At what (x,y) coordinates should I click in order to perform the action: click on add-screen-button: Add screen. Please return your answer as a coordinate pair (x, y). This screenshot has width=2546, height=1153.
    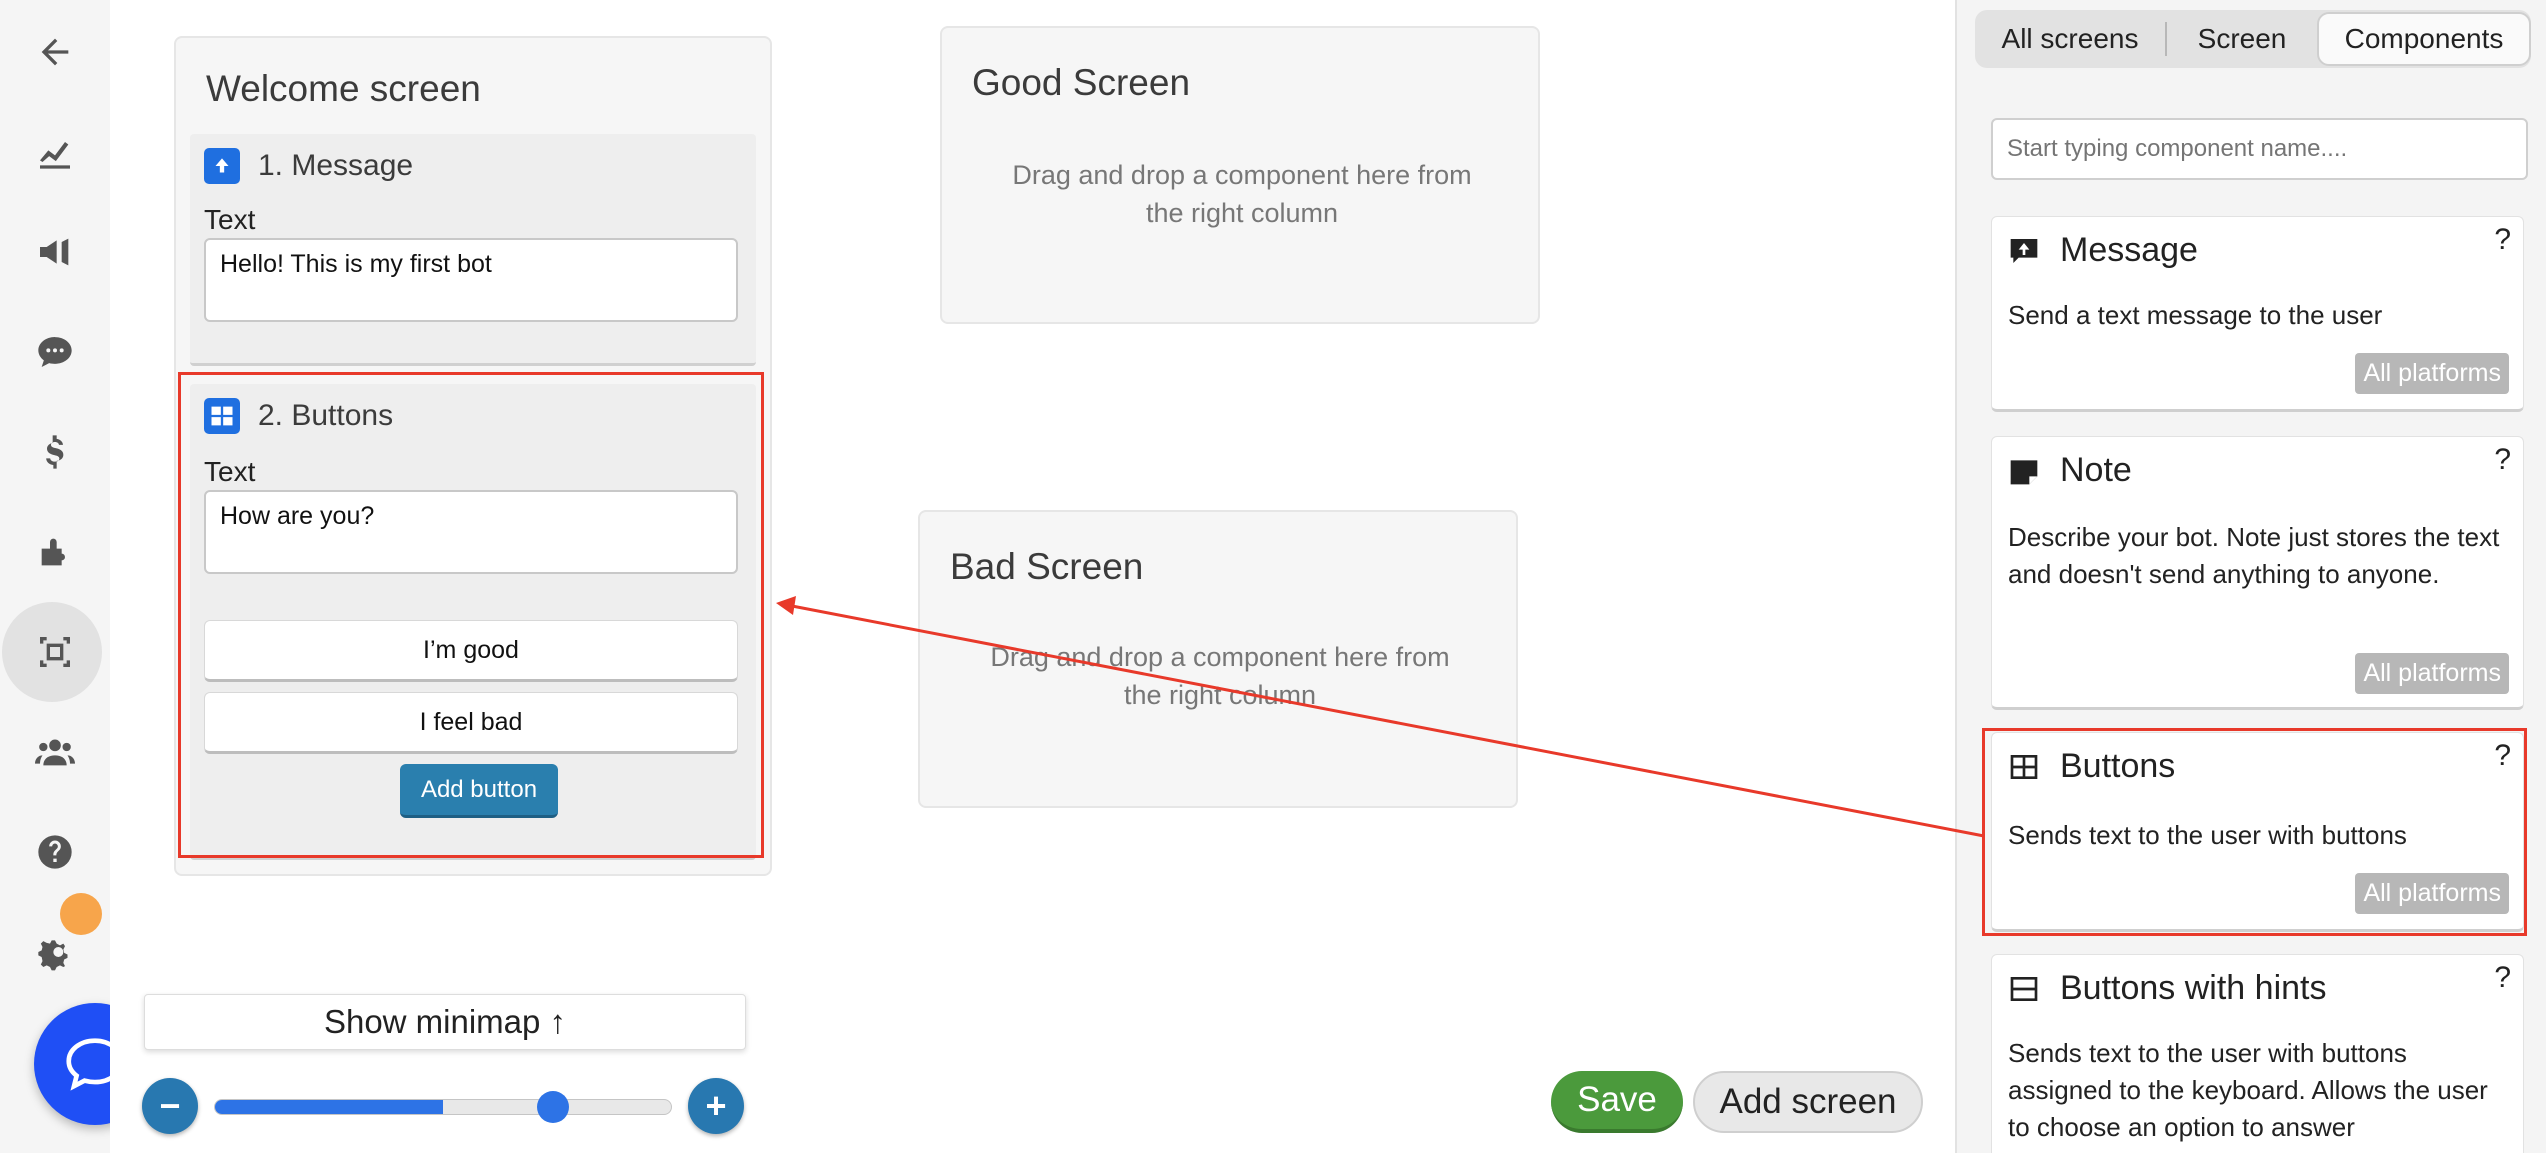
    Looking at the image, I should click on (1808, 1102).